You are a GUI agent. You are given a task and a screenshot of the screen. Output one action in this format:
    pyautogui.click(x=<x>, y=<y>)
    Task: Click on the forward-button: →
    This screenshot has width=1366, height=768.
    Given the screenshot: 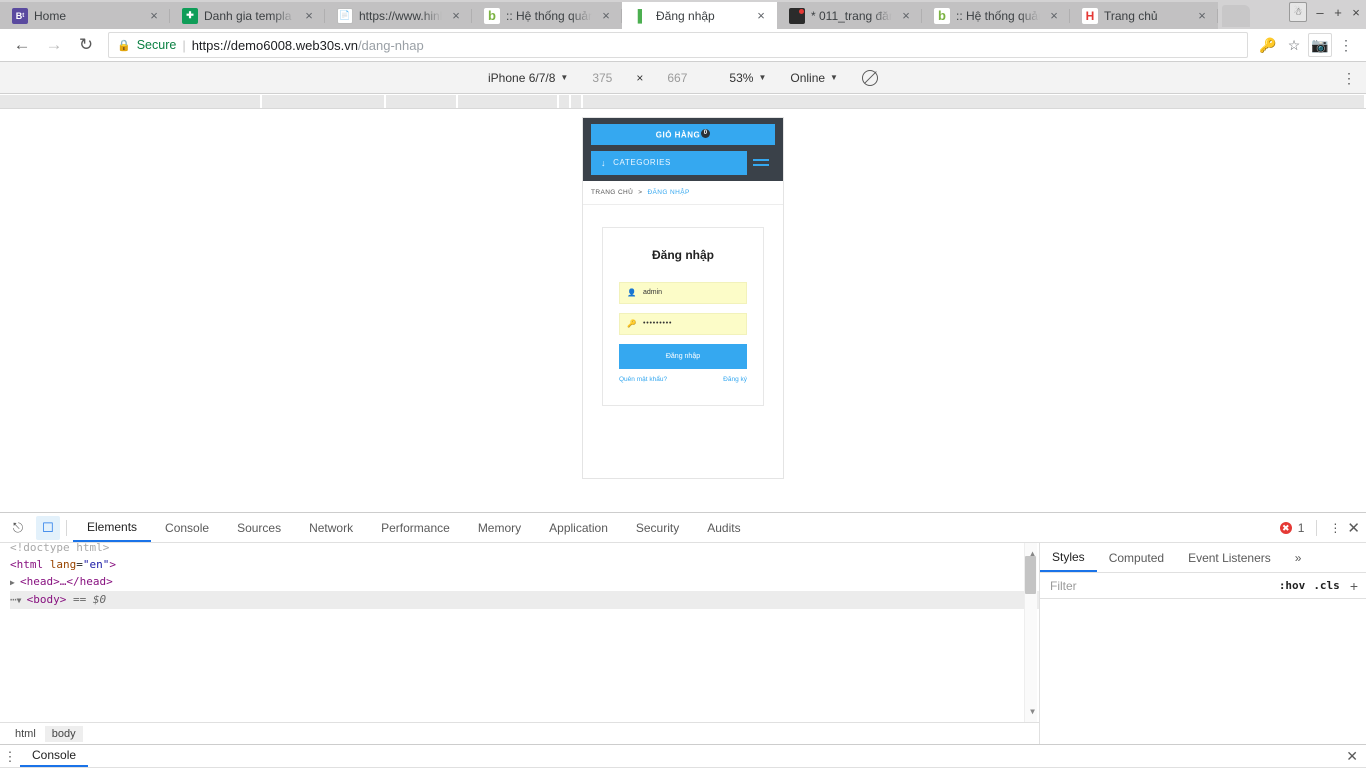 What is the action you would take?
    pyautogui.click(x=54, y=45)
    